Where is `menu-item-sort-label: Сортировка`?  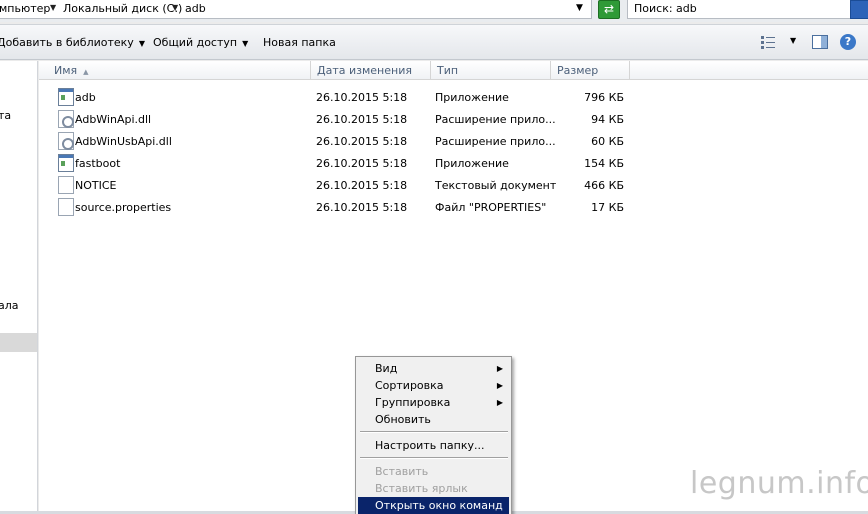
menu-item-sort-label: Сортировка is located at coordinates (409, 385).